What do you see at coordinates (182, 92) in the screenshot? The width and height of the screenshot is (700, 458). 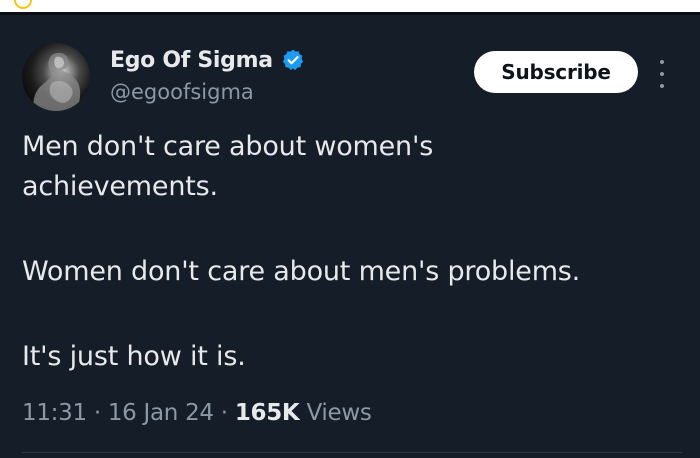 I see `author-handle: @egoofsigma` at bounding box center [182, 92].